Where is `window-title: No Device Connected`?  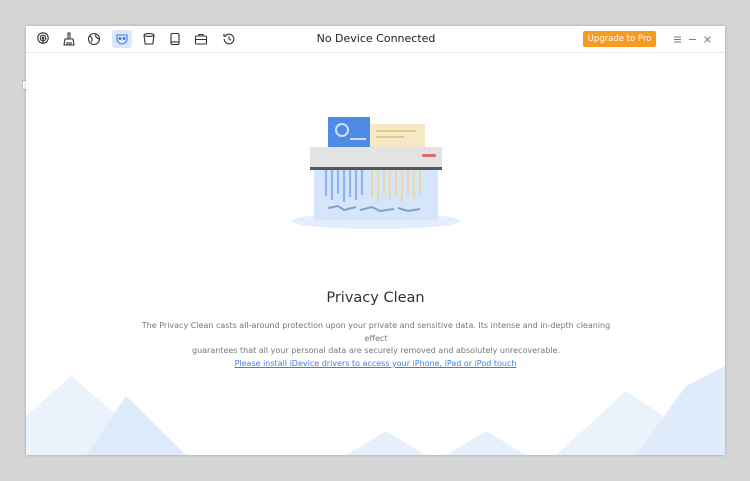
window-title: No Device Connected is located at coordinates (376, 38).